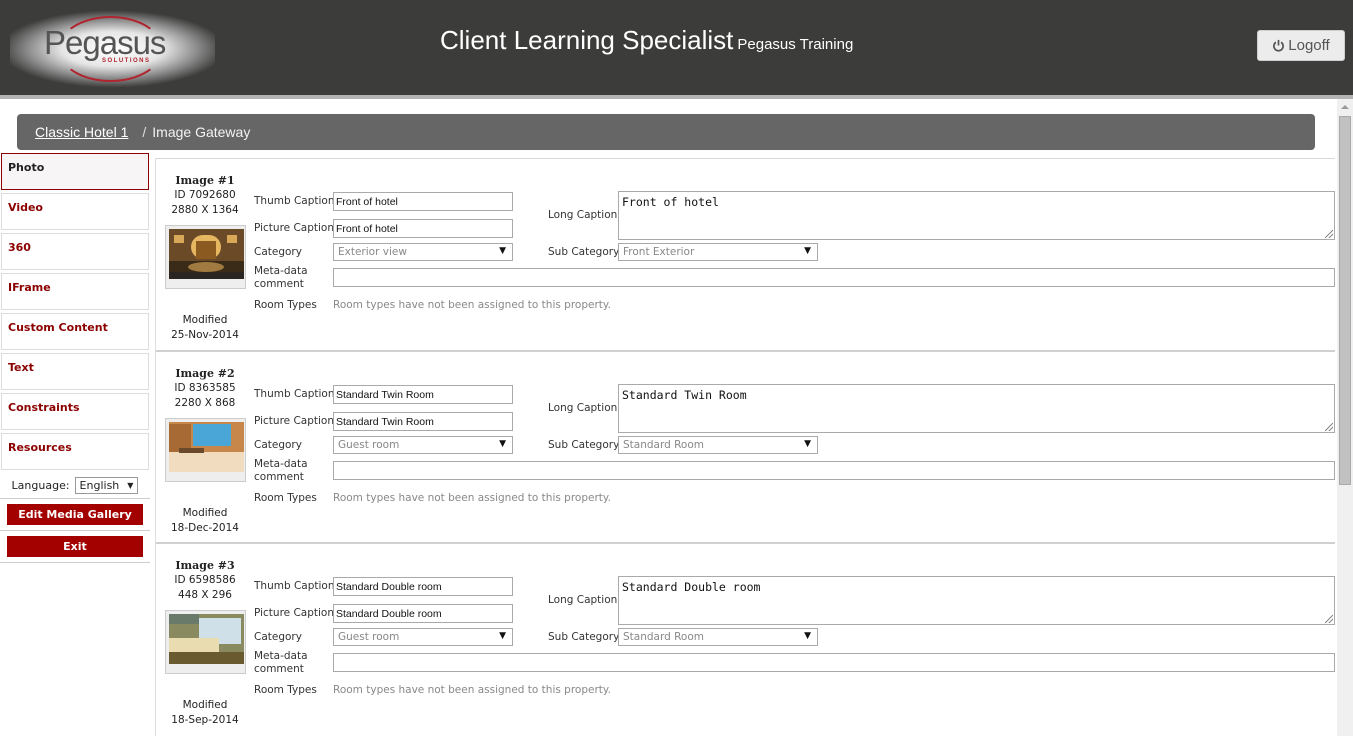 The height and width of the screenshot is (736, 1353). Describe the element at coordinates (205, 720) in the screenshot. I see `modified-date: 18-Sep-2014` at that location.